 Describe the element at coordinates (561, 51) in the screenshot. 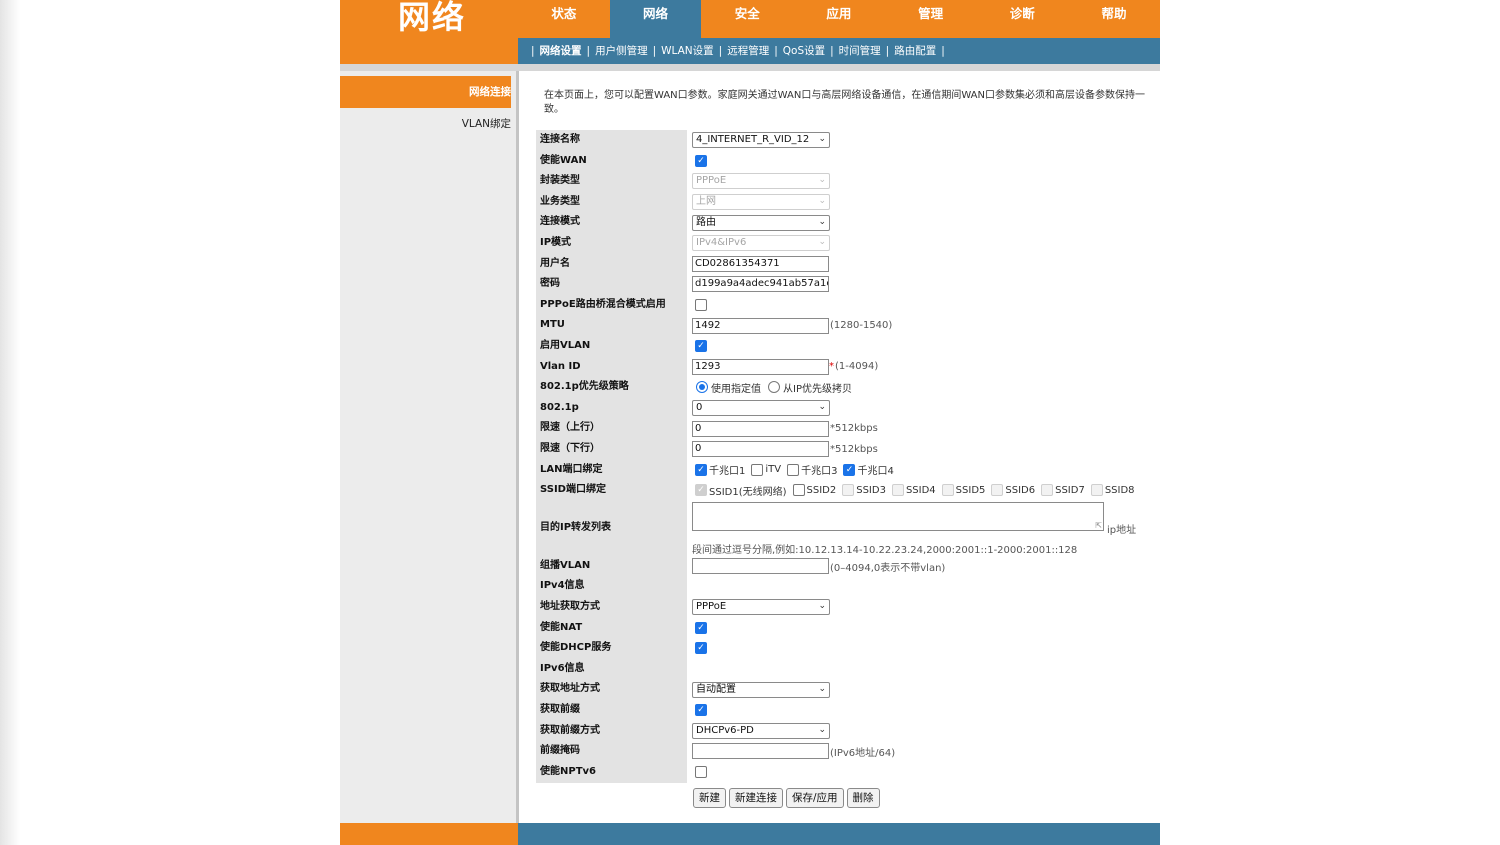

I see `subnav-network-settings: 网络设置` at that location.